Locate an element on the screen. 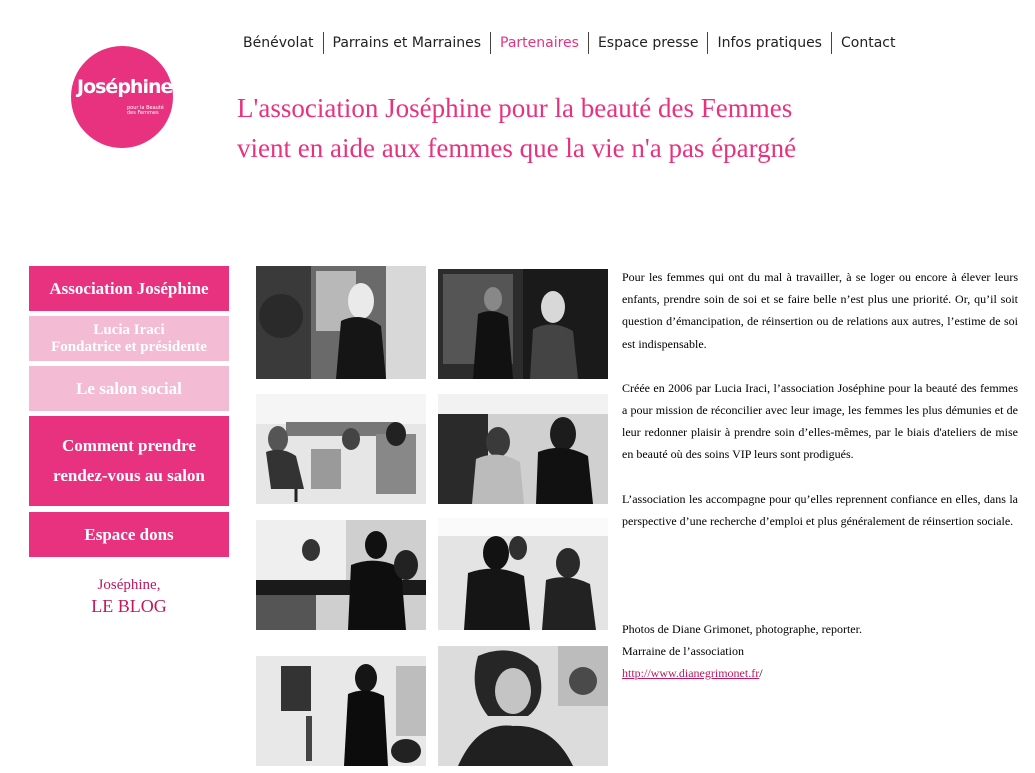 The image size is (1035, 773). blog-link: Joséphine, LE BLOG is located at coordinates (129, 597).